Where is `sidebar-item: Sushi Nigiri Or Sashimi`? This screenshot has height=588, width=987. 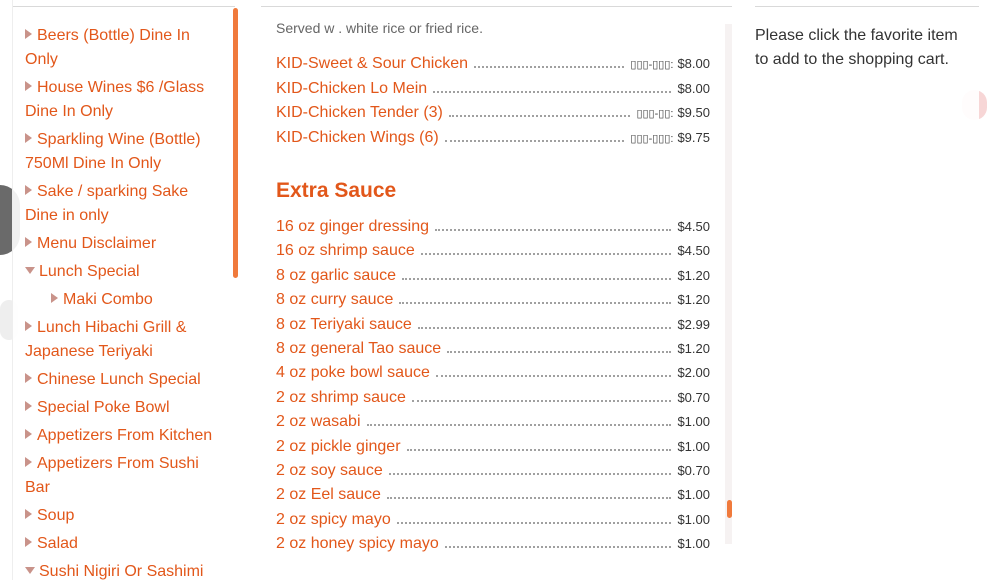 sidebar-item: Sushi Nigiri Or Sashimi is located at coordinates (125, 572).